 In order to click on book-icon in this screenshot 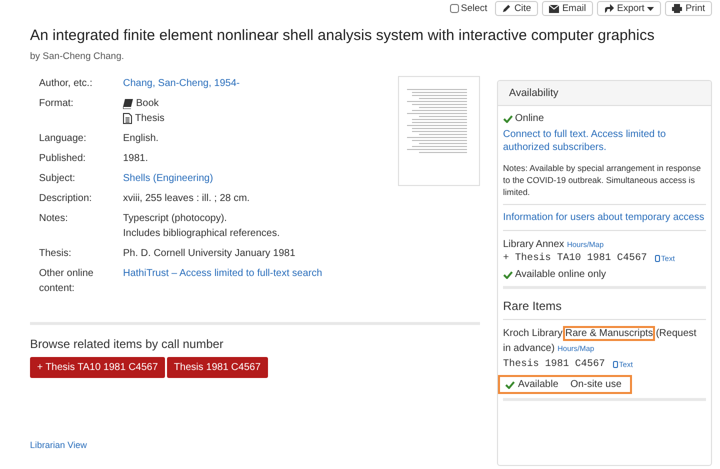, I will do `click(128, 103)`.